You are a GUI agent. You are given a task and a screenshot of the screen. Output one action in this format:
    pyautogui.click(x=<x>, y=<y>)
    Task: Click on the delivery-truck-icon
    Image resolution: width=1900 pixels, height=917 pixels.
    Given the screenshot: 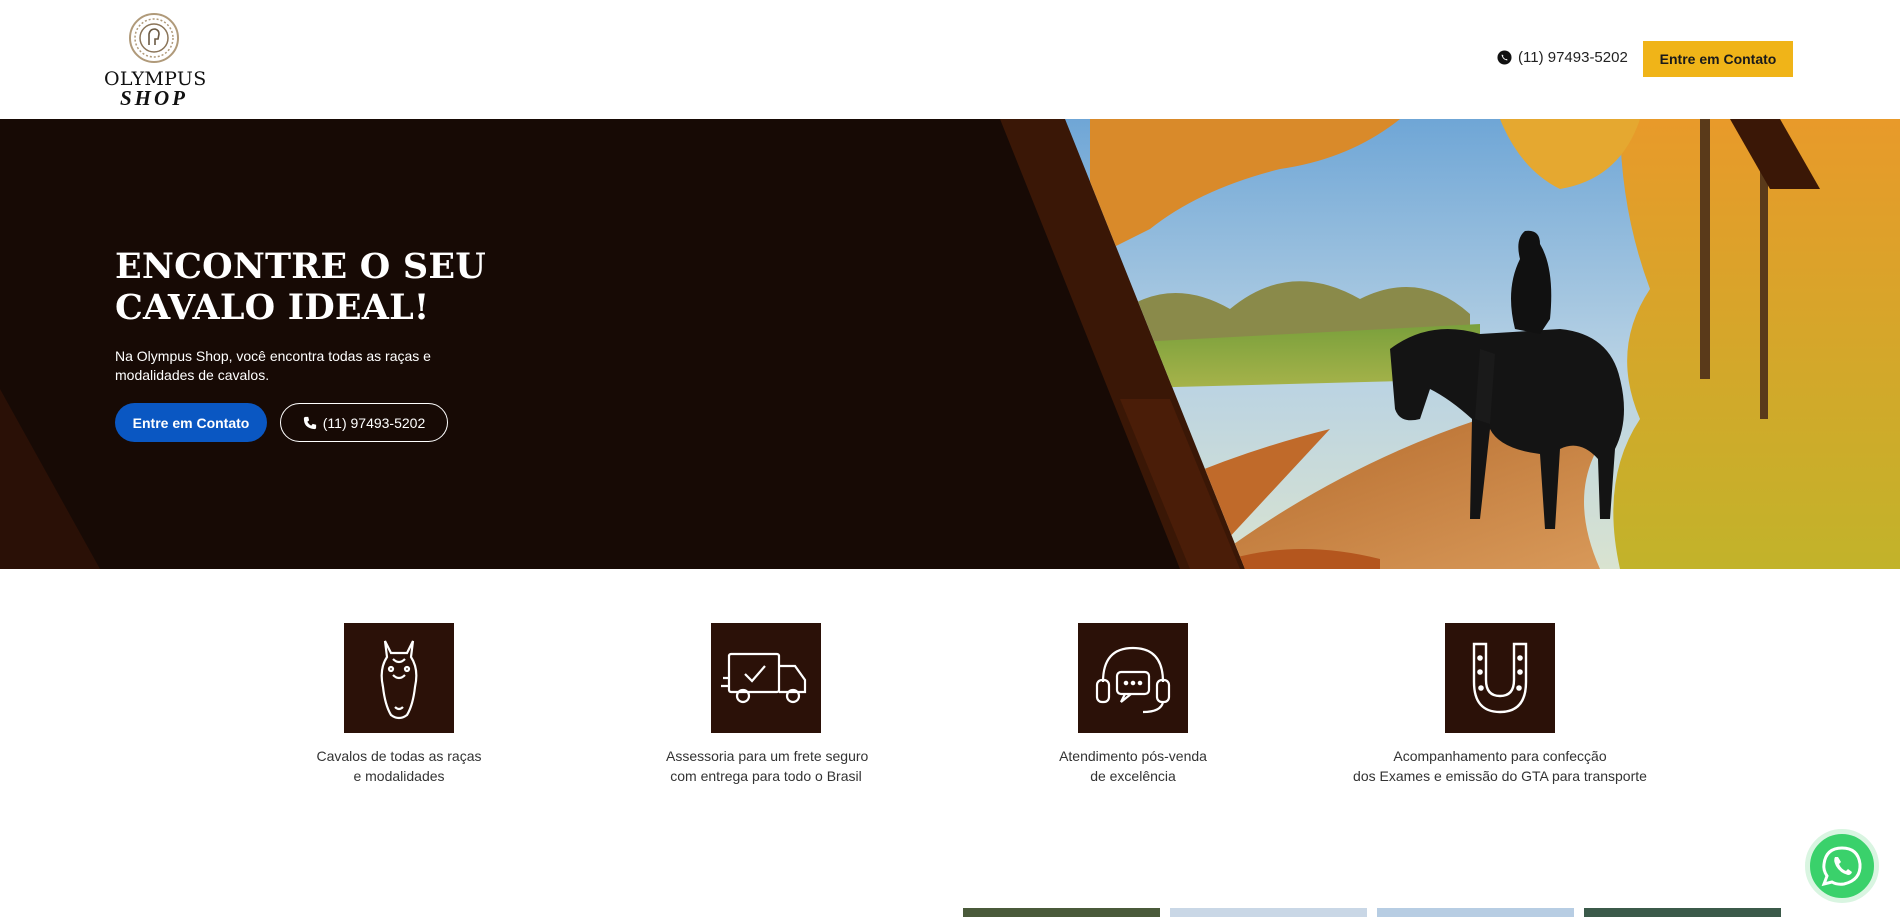 What is the action you would take?
    pyautogui.click(x=766, y=678)
    